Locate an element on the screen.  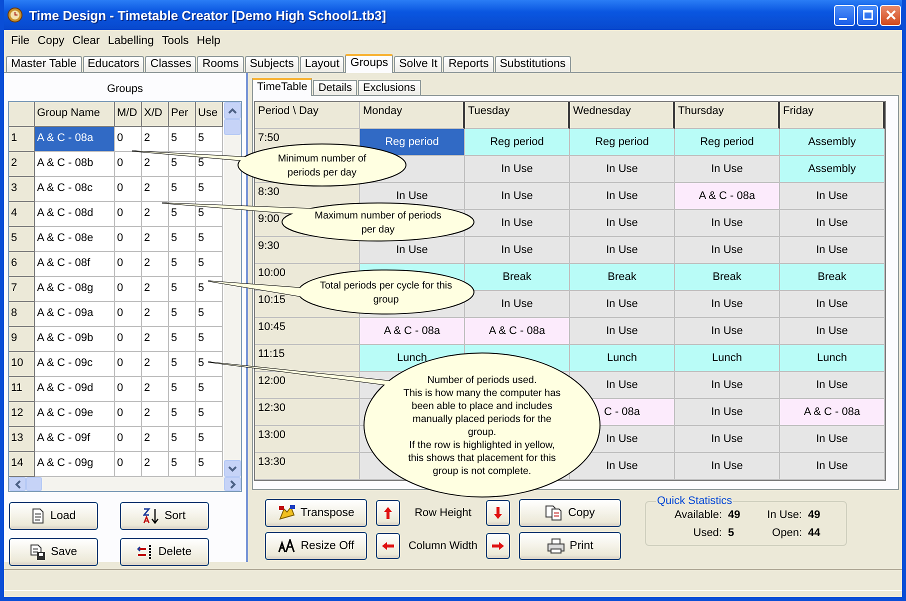
tab: Subjects is located at coordinates (271, 64).